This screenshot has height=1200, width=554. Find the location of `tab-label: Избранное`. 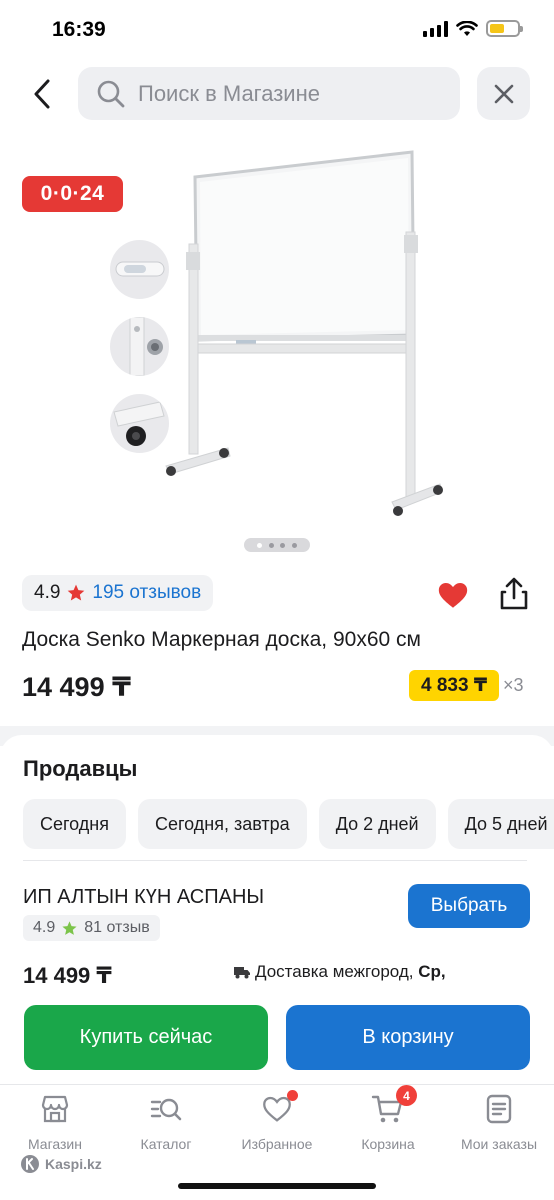

tab-label: Избранное is located at coordinates (277, 1144).